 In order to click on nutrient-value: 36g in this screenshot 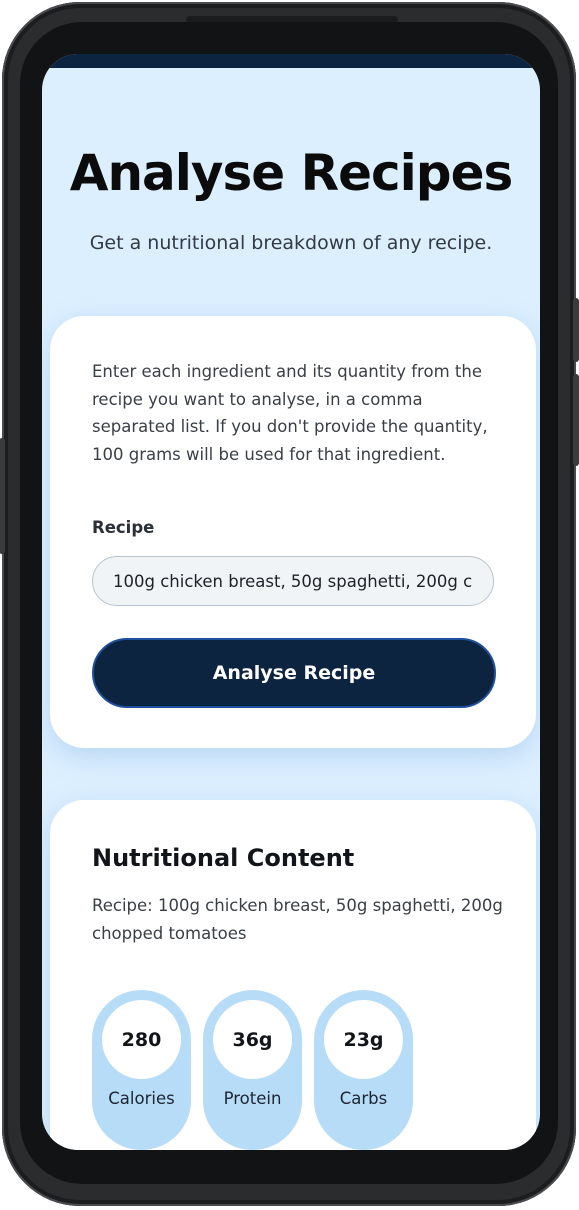, I will do `click(252, 1039)`.